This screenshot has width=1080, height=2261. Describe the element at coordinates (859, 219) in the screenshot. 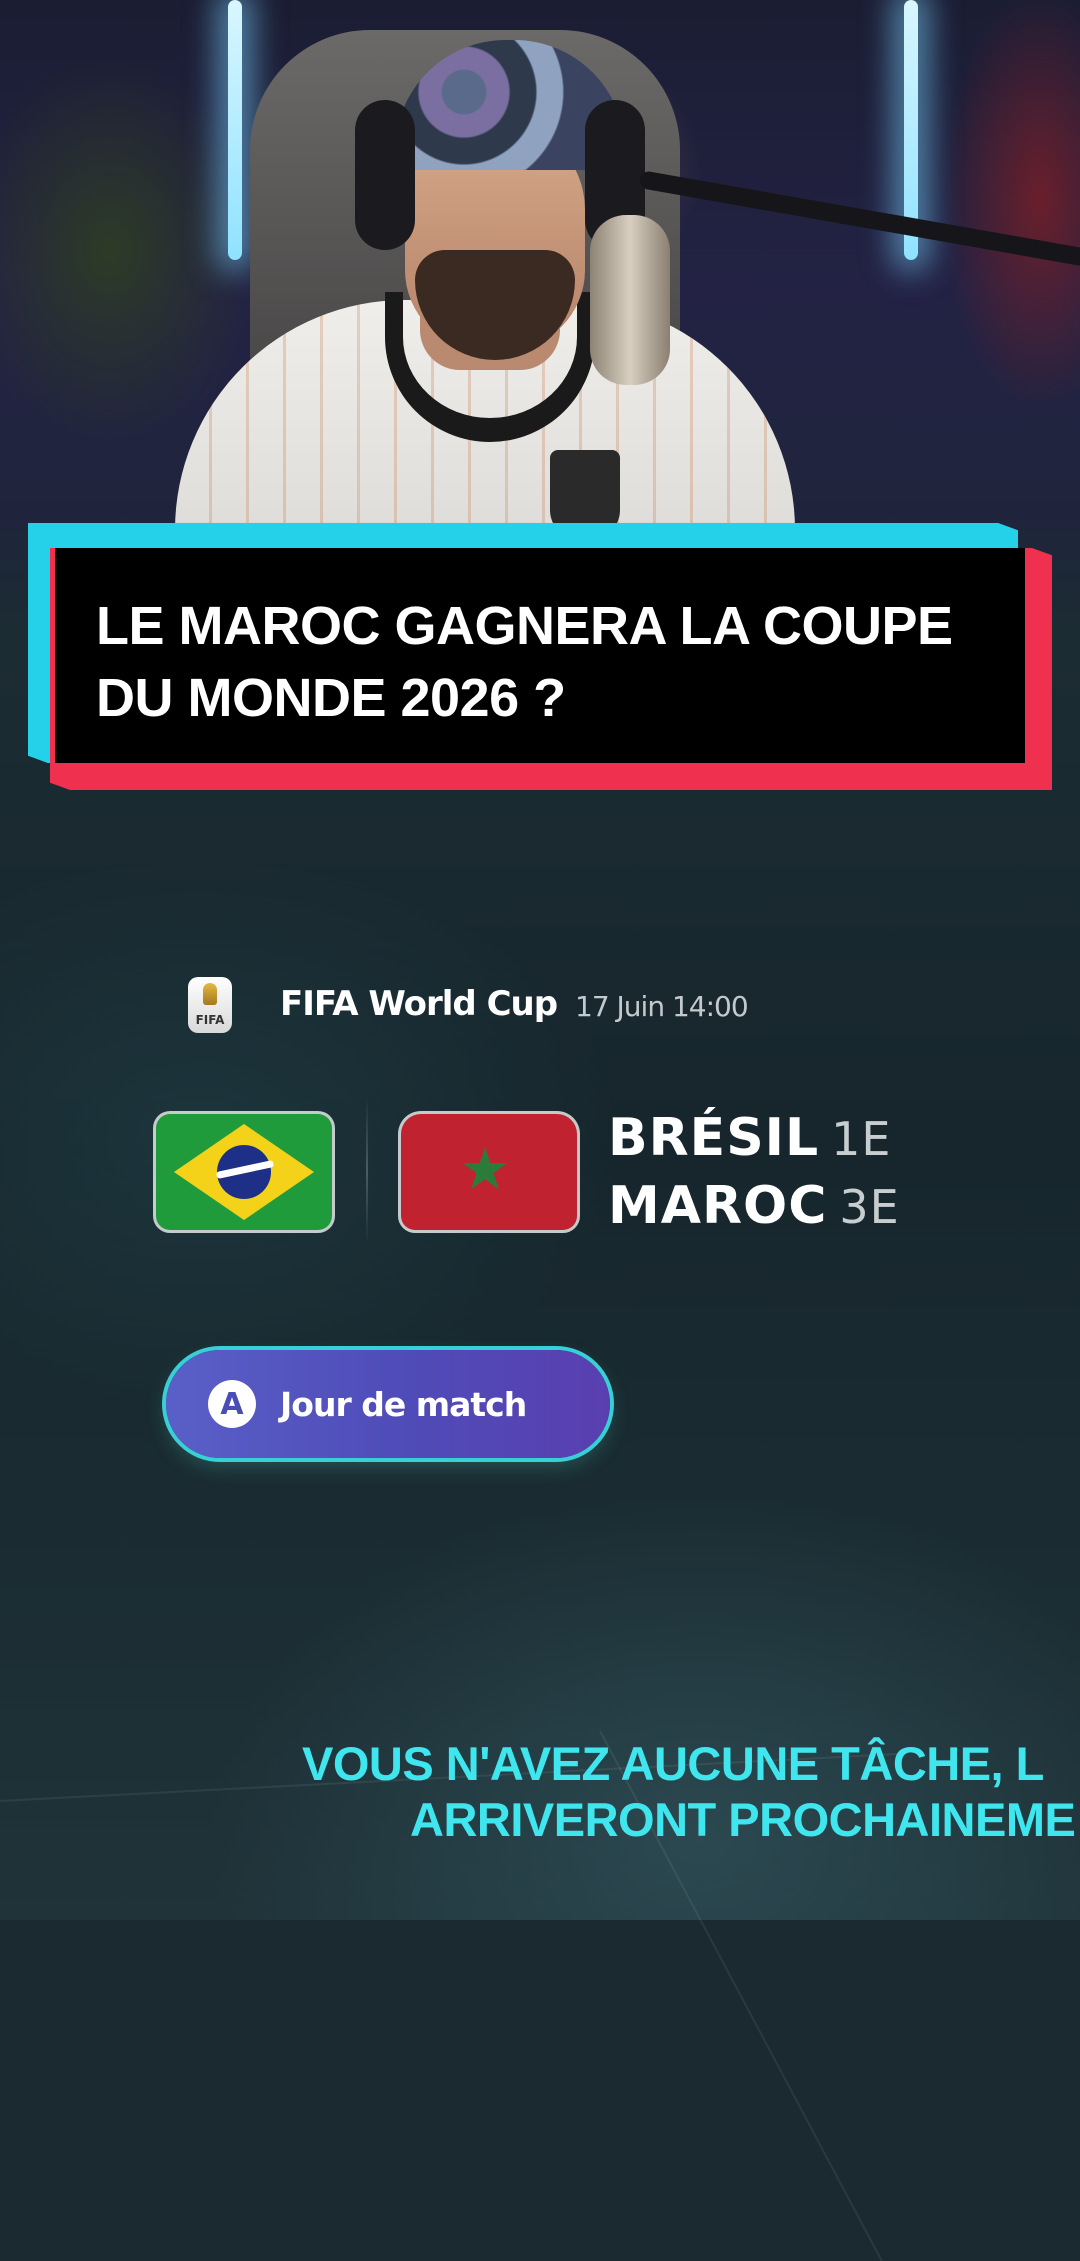

I see `mic-arm` at that location.